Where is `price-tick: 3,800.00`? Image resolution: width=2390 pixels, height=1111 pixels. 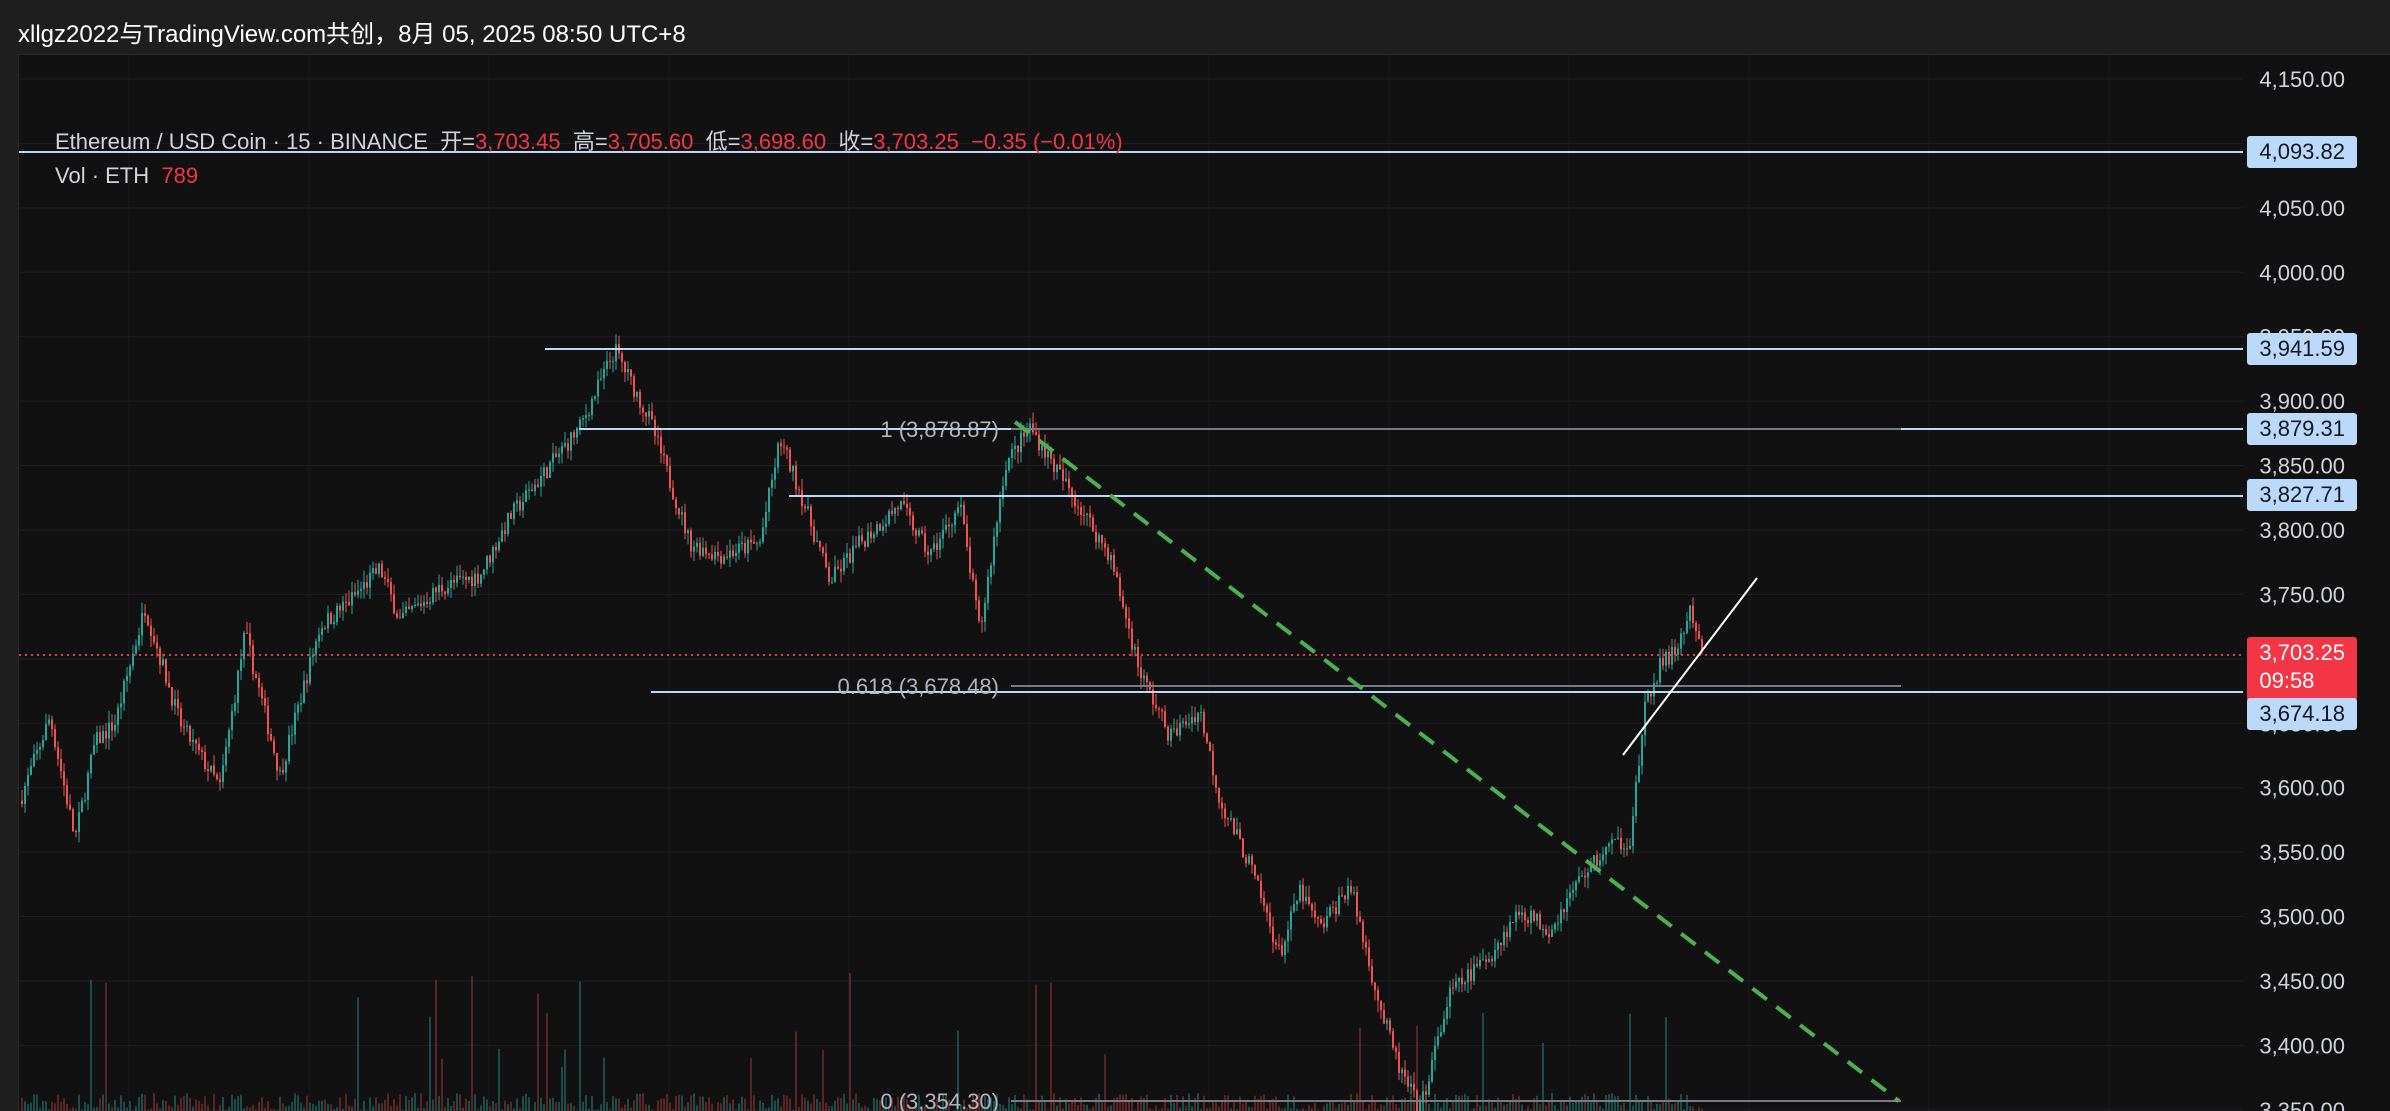 price-tick: 3,800.00 is located at coordinates (2302, 530).